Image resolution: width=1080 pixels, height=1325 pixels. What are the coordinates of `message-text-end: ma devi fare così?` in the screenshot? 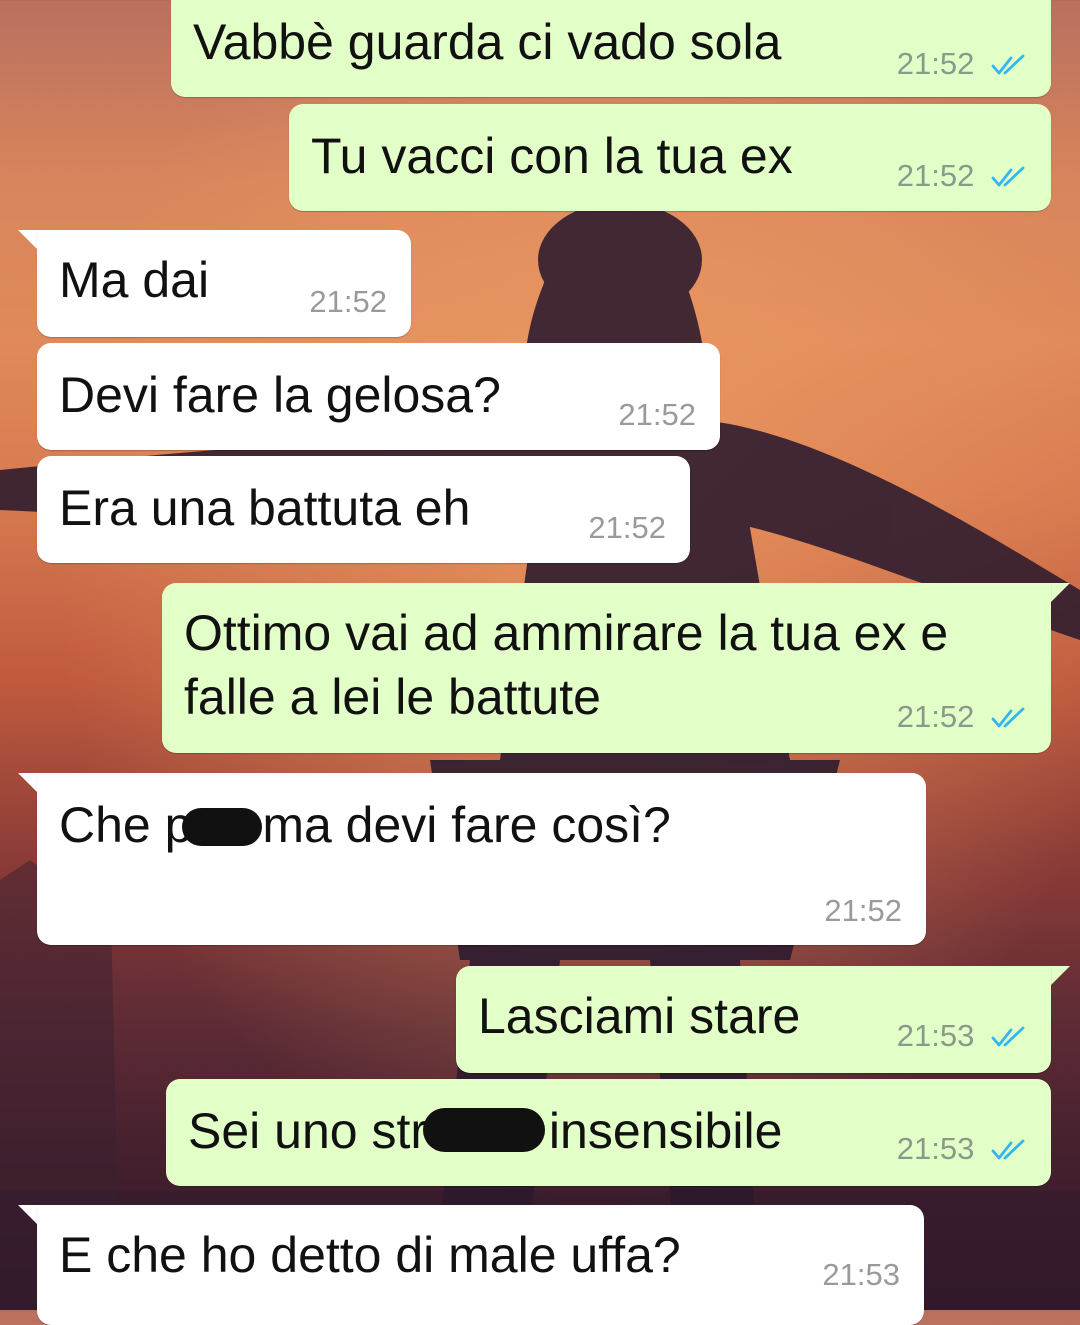 It's located at (459, 825).